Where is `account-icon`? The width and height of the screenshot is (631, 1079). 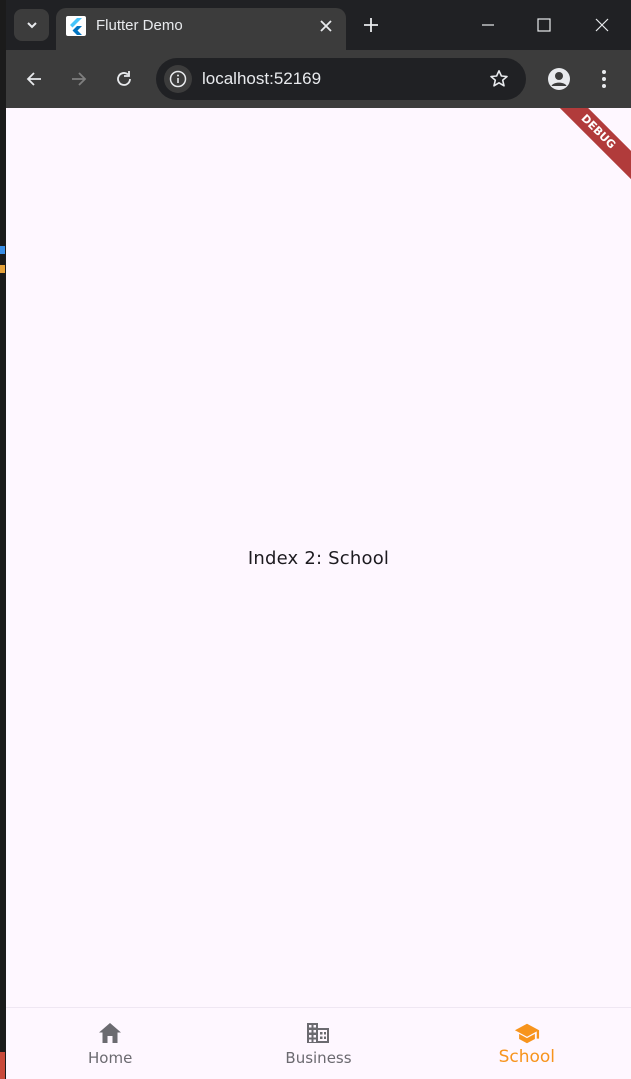 account-icon is located at coordinates (559, 79).